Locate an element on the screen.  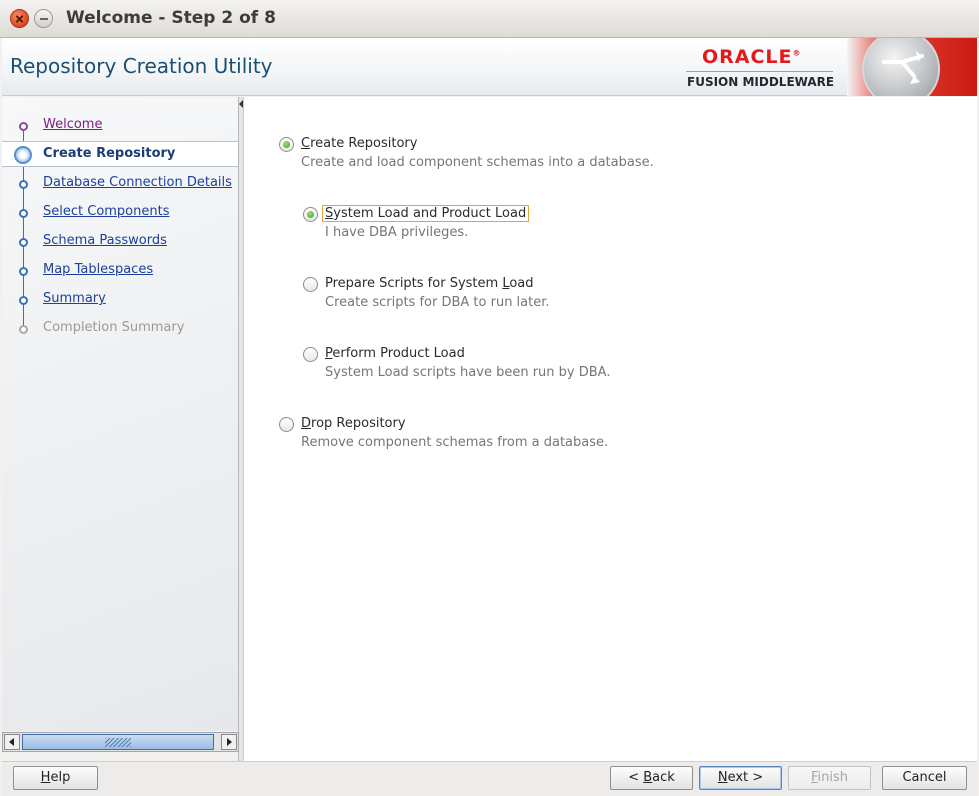
close-window-icon is located at coordinates (19, 18).